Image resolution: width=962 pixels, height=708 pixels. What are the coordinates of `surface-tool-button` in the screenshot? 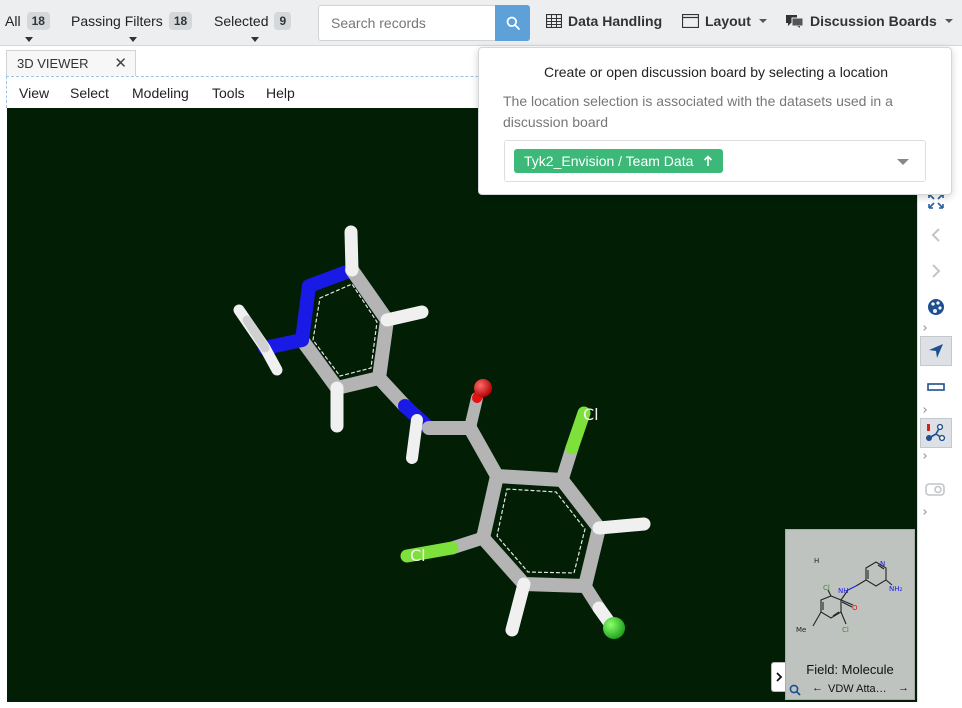 It's located at (936, 489).